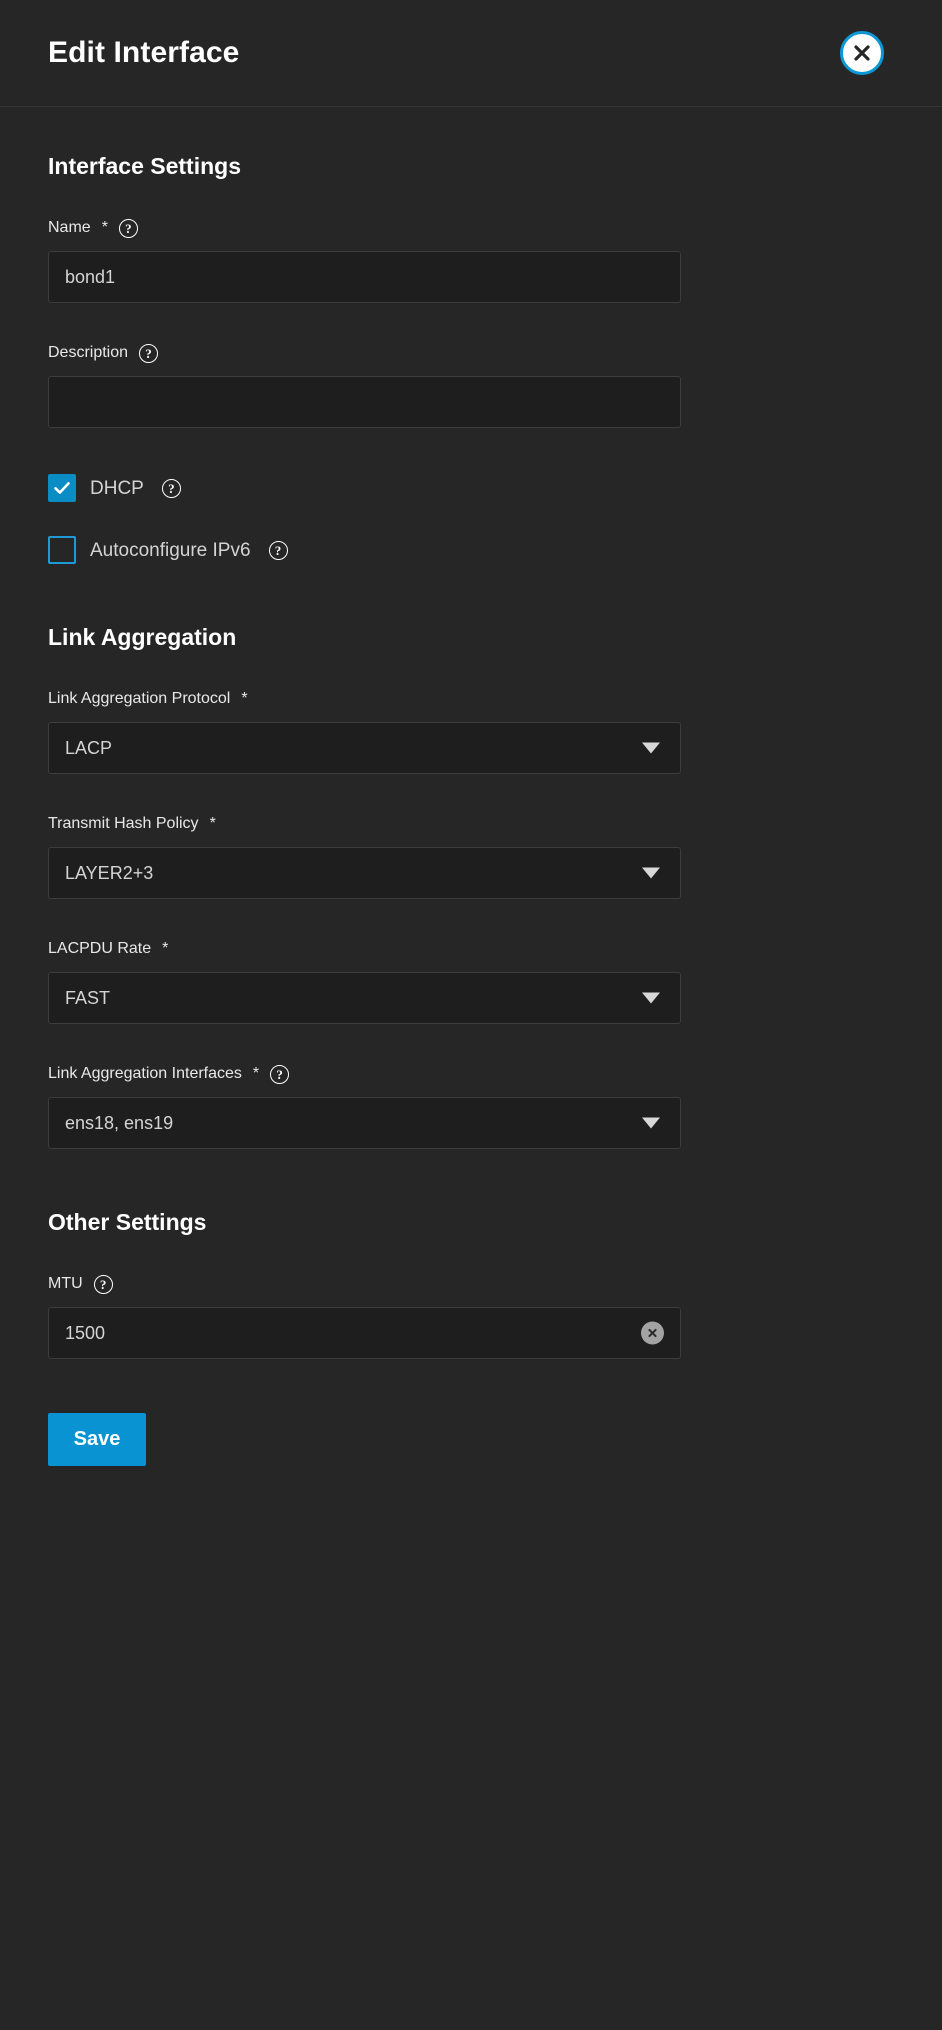 This screenshot has width=942, height=2030. I want to click on section-title-interface-settings: Interface Settings, so click(144, 166).